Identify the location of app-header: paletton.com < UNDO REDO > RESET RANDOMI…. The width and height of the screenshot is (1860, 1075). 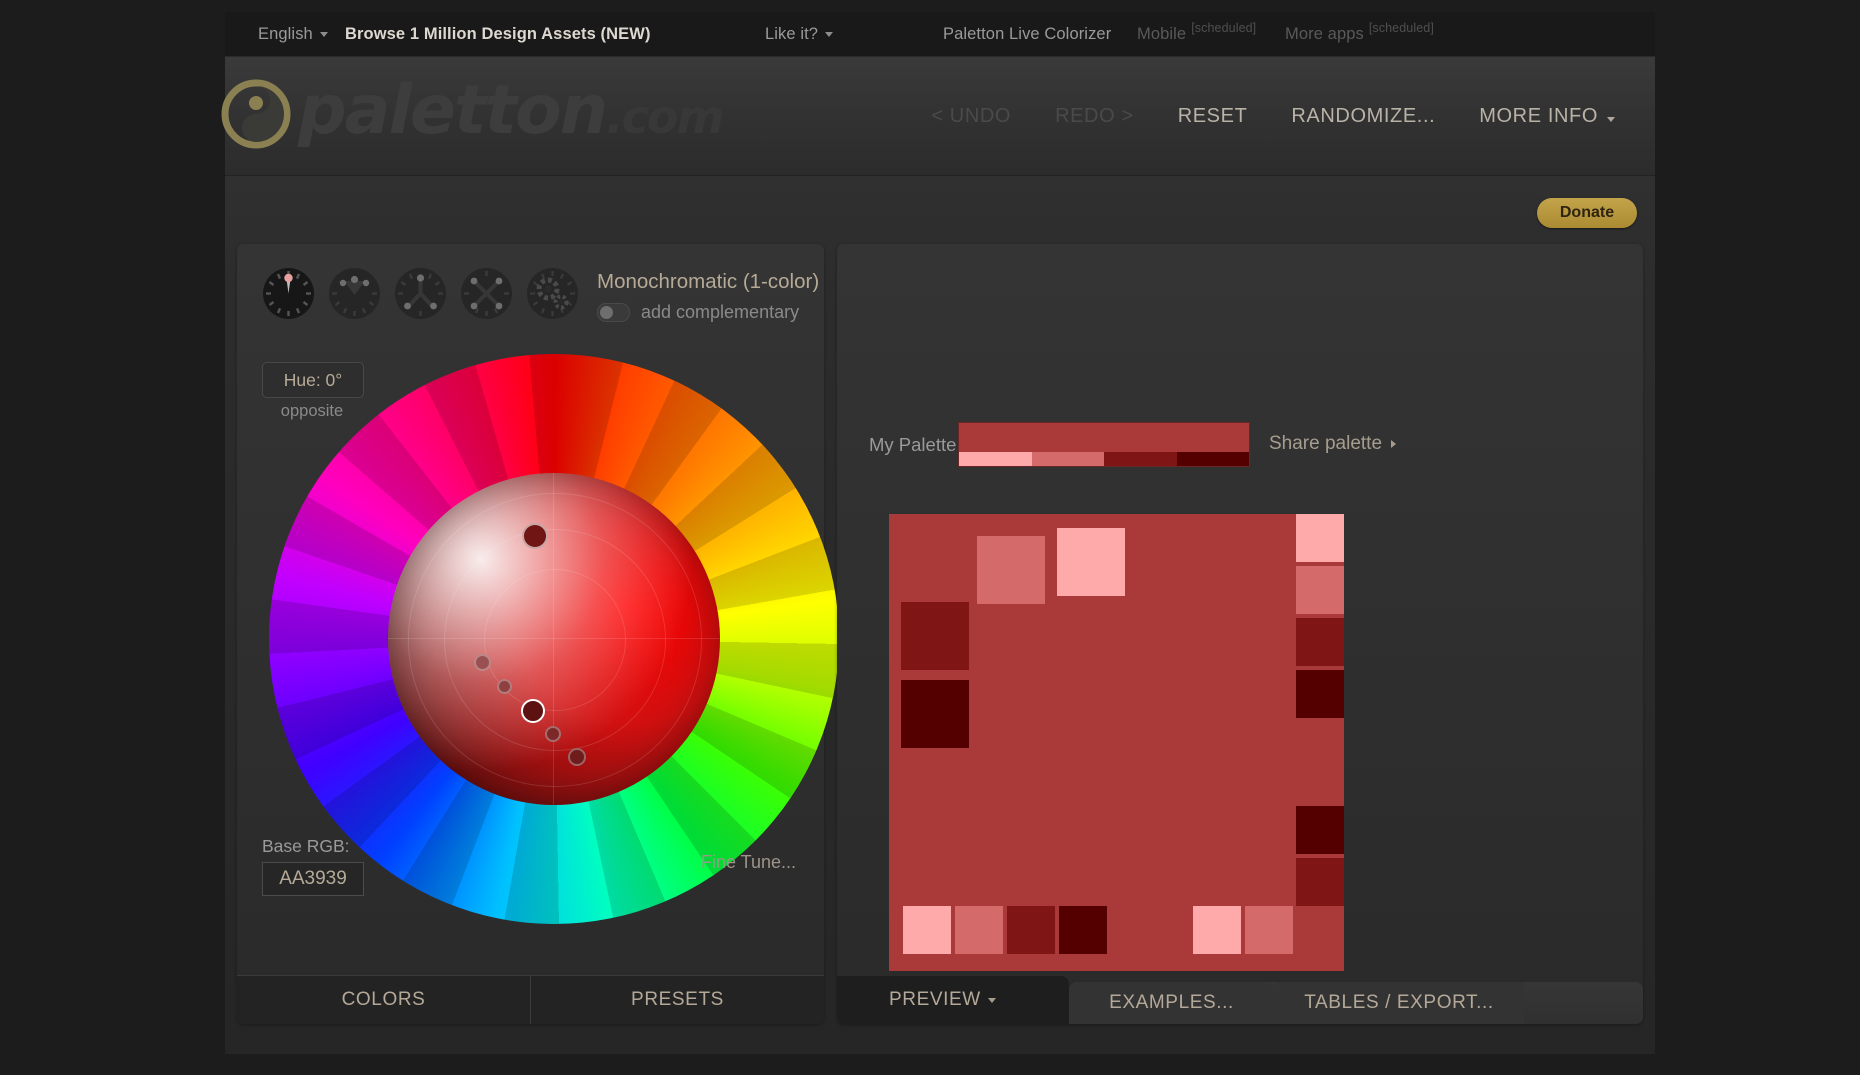
(938, 116).